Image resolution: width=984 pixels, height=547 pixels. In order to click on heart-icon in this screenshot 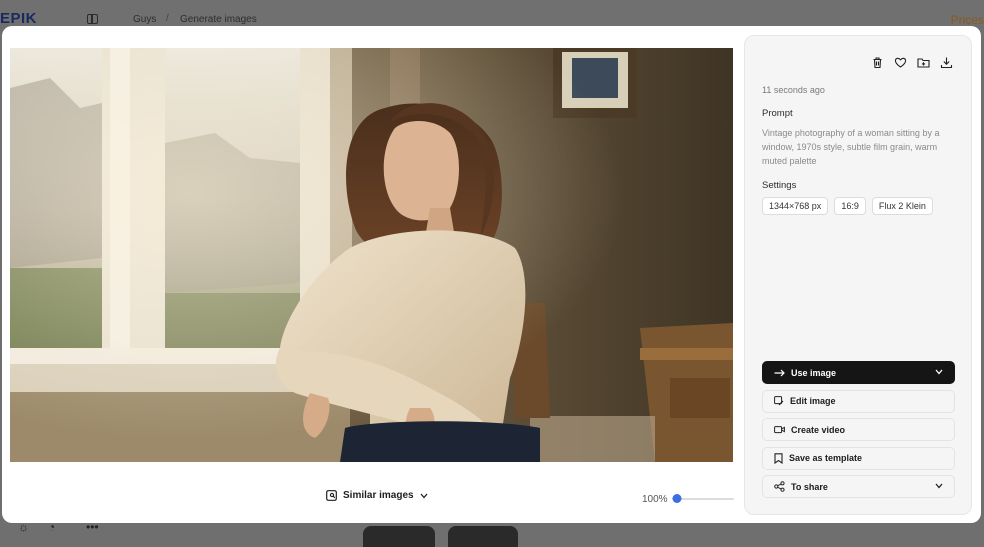, I will do `click(900, 62)`.